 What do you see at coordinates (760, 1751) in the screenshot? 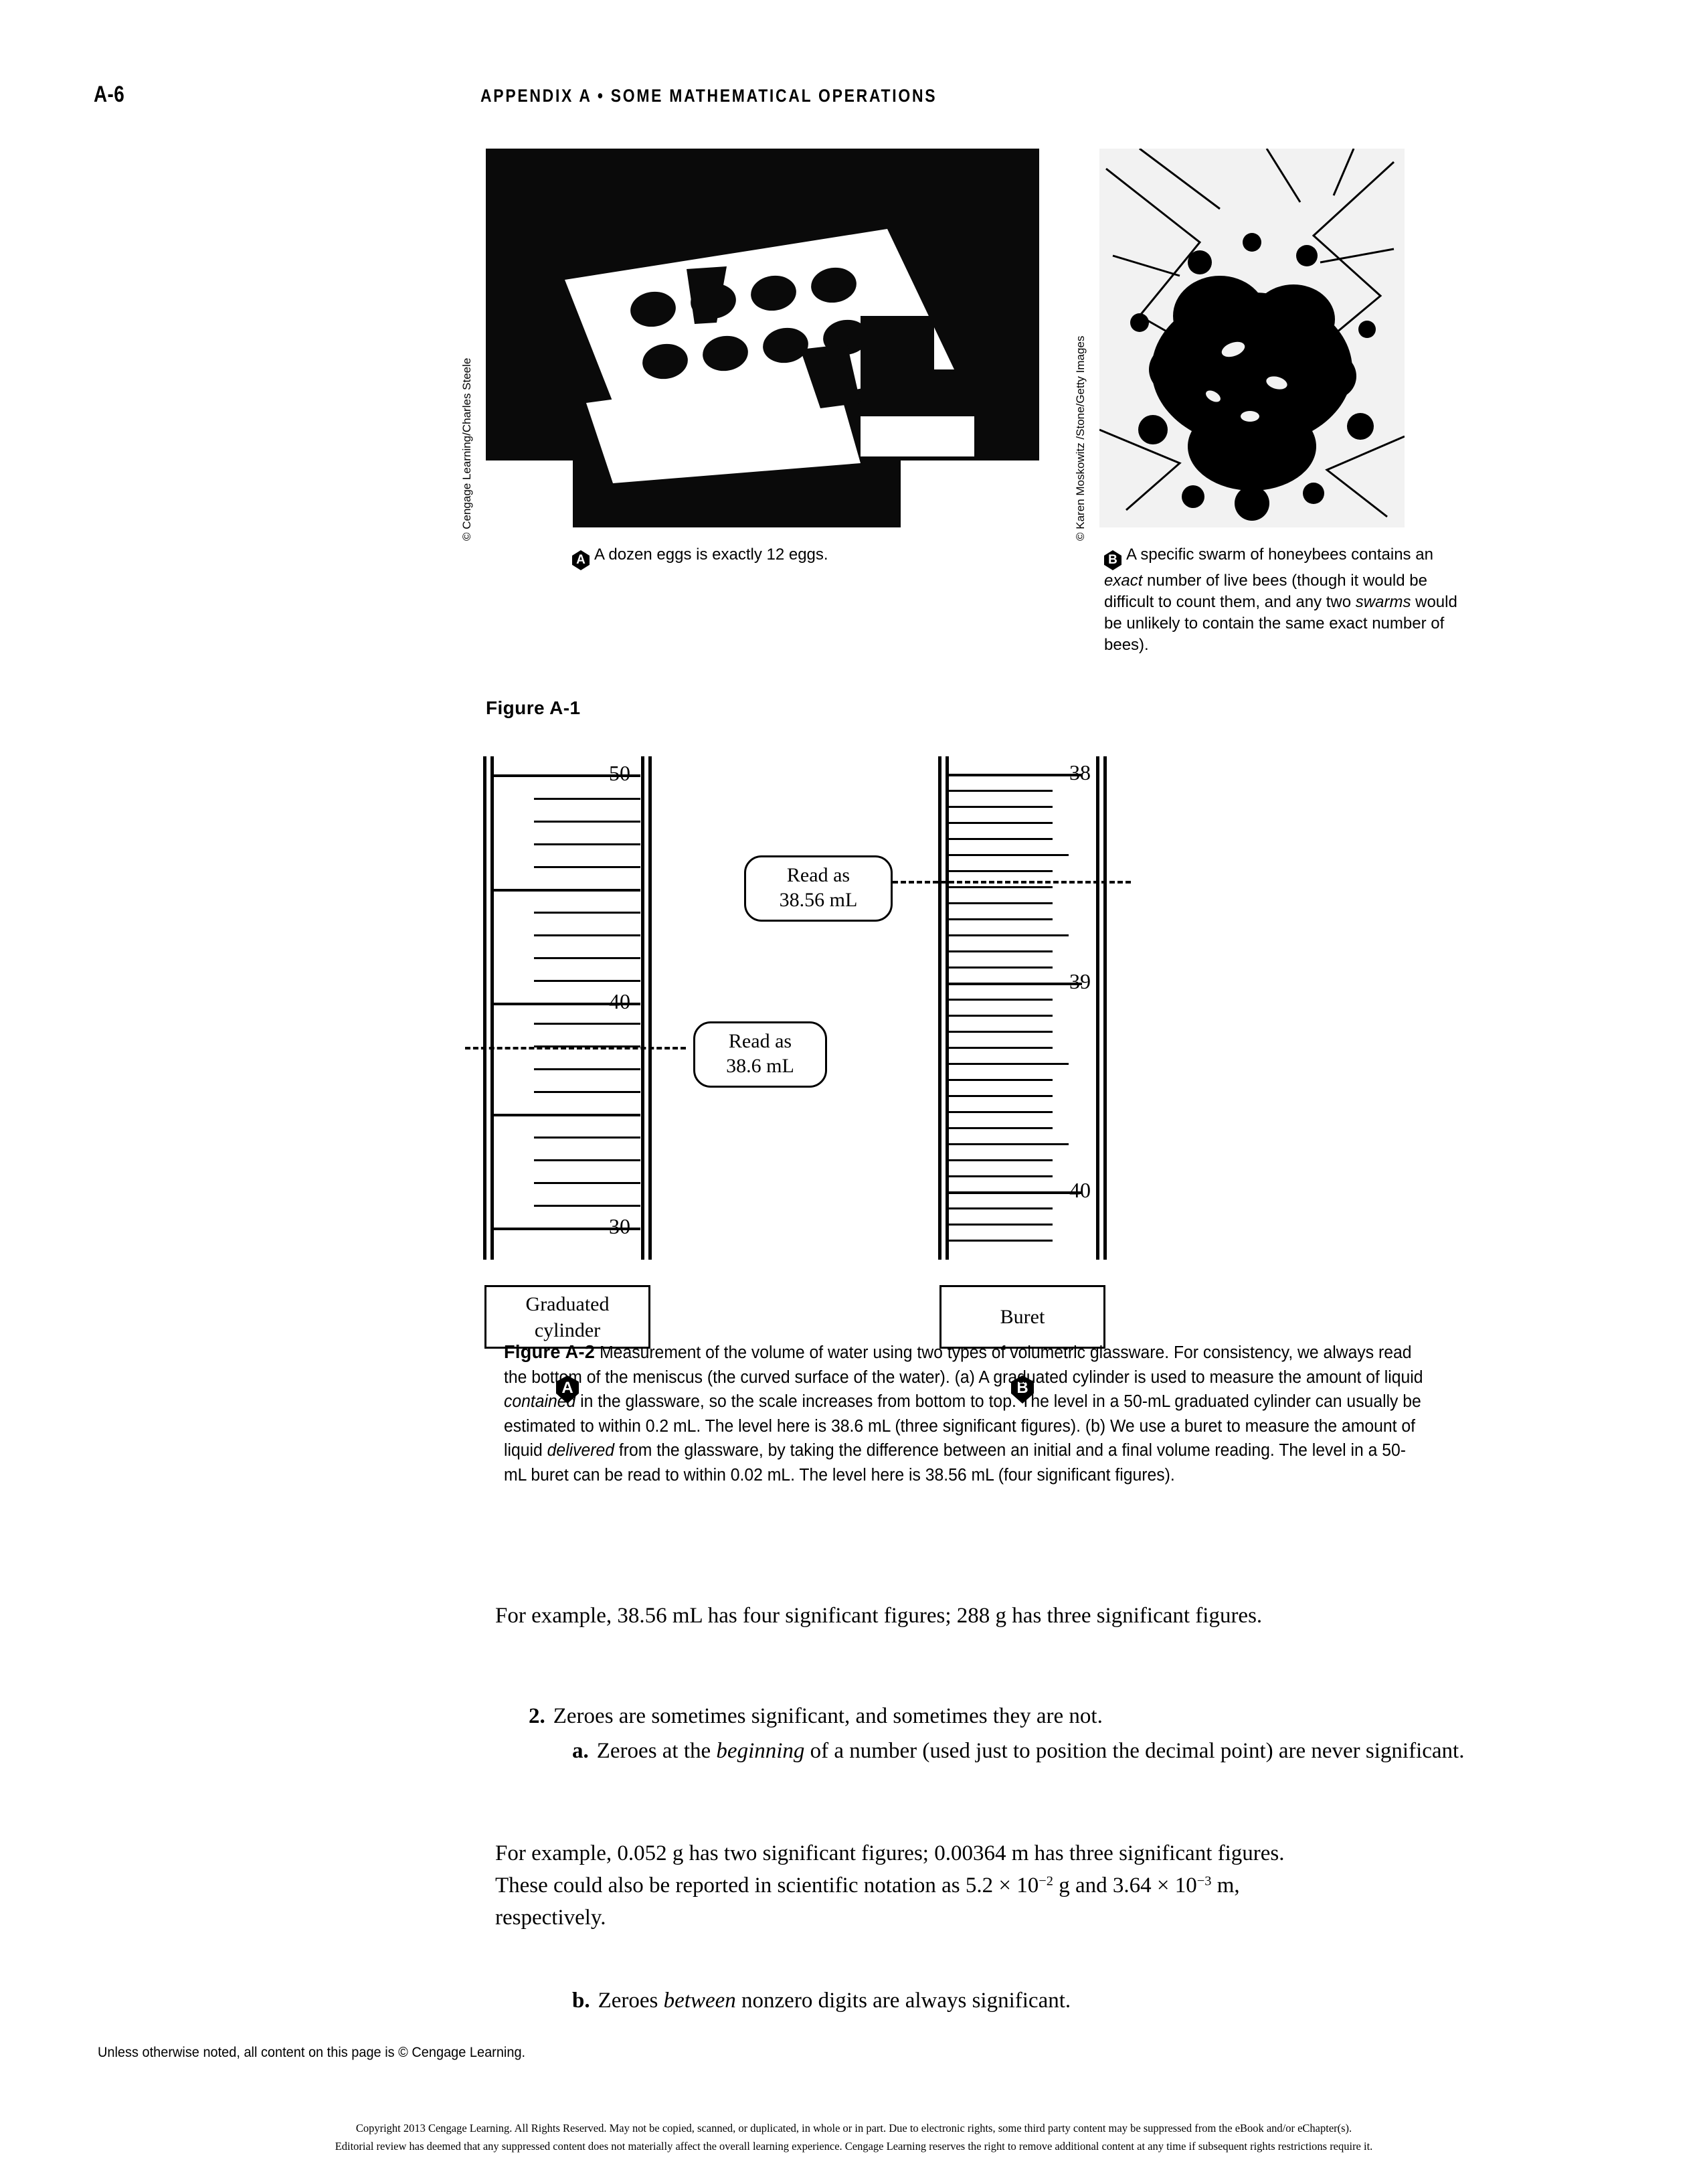
I see `list-item-2a-emphasis: beginning` at bounding box center [760, 1751].